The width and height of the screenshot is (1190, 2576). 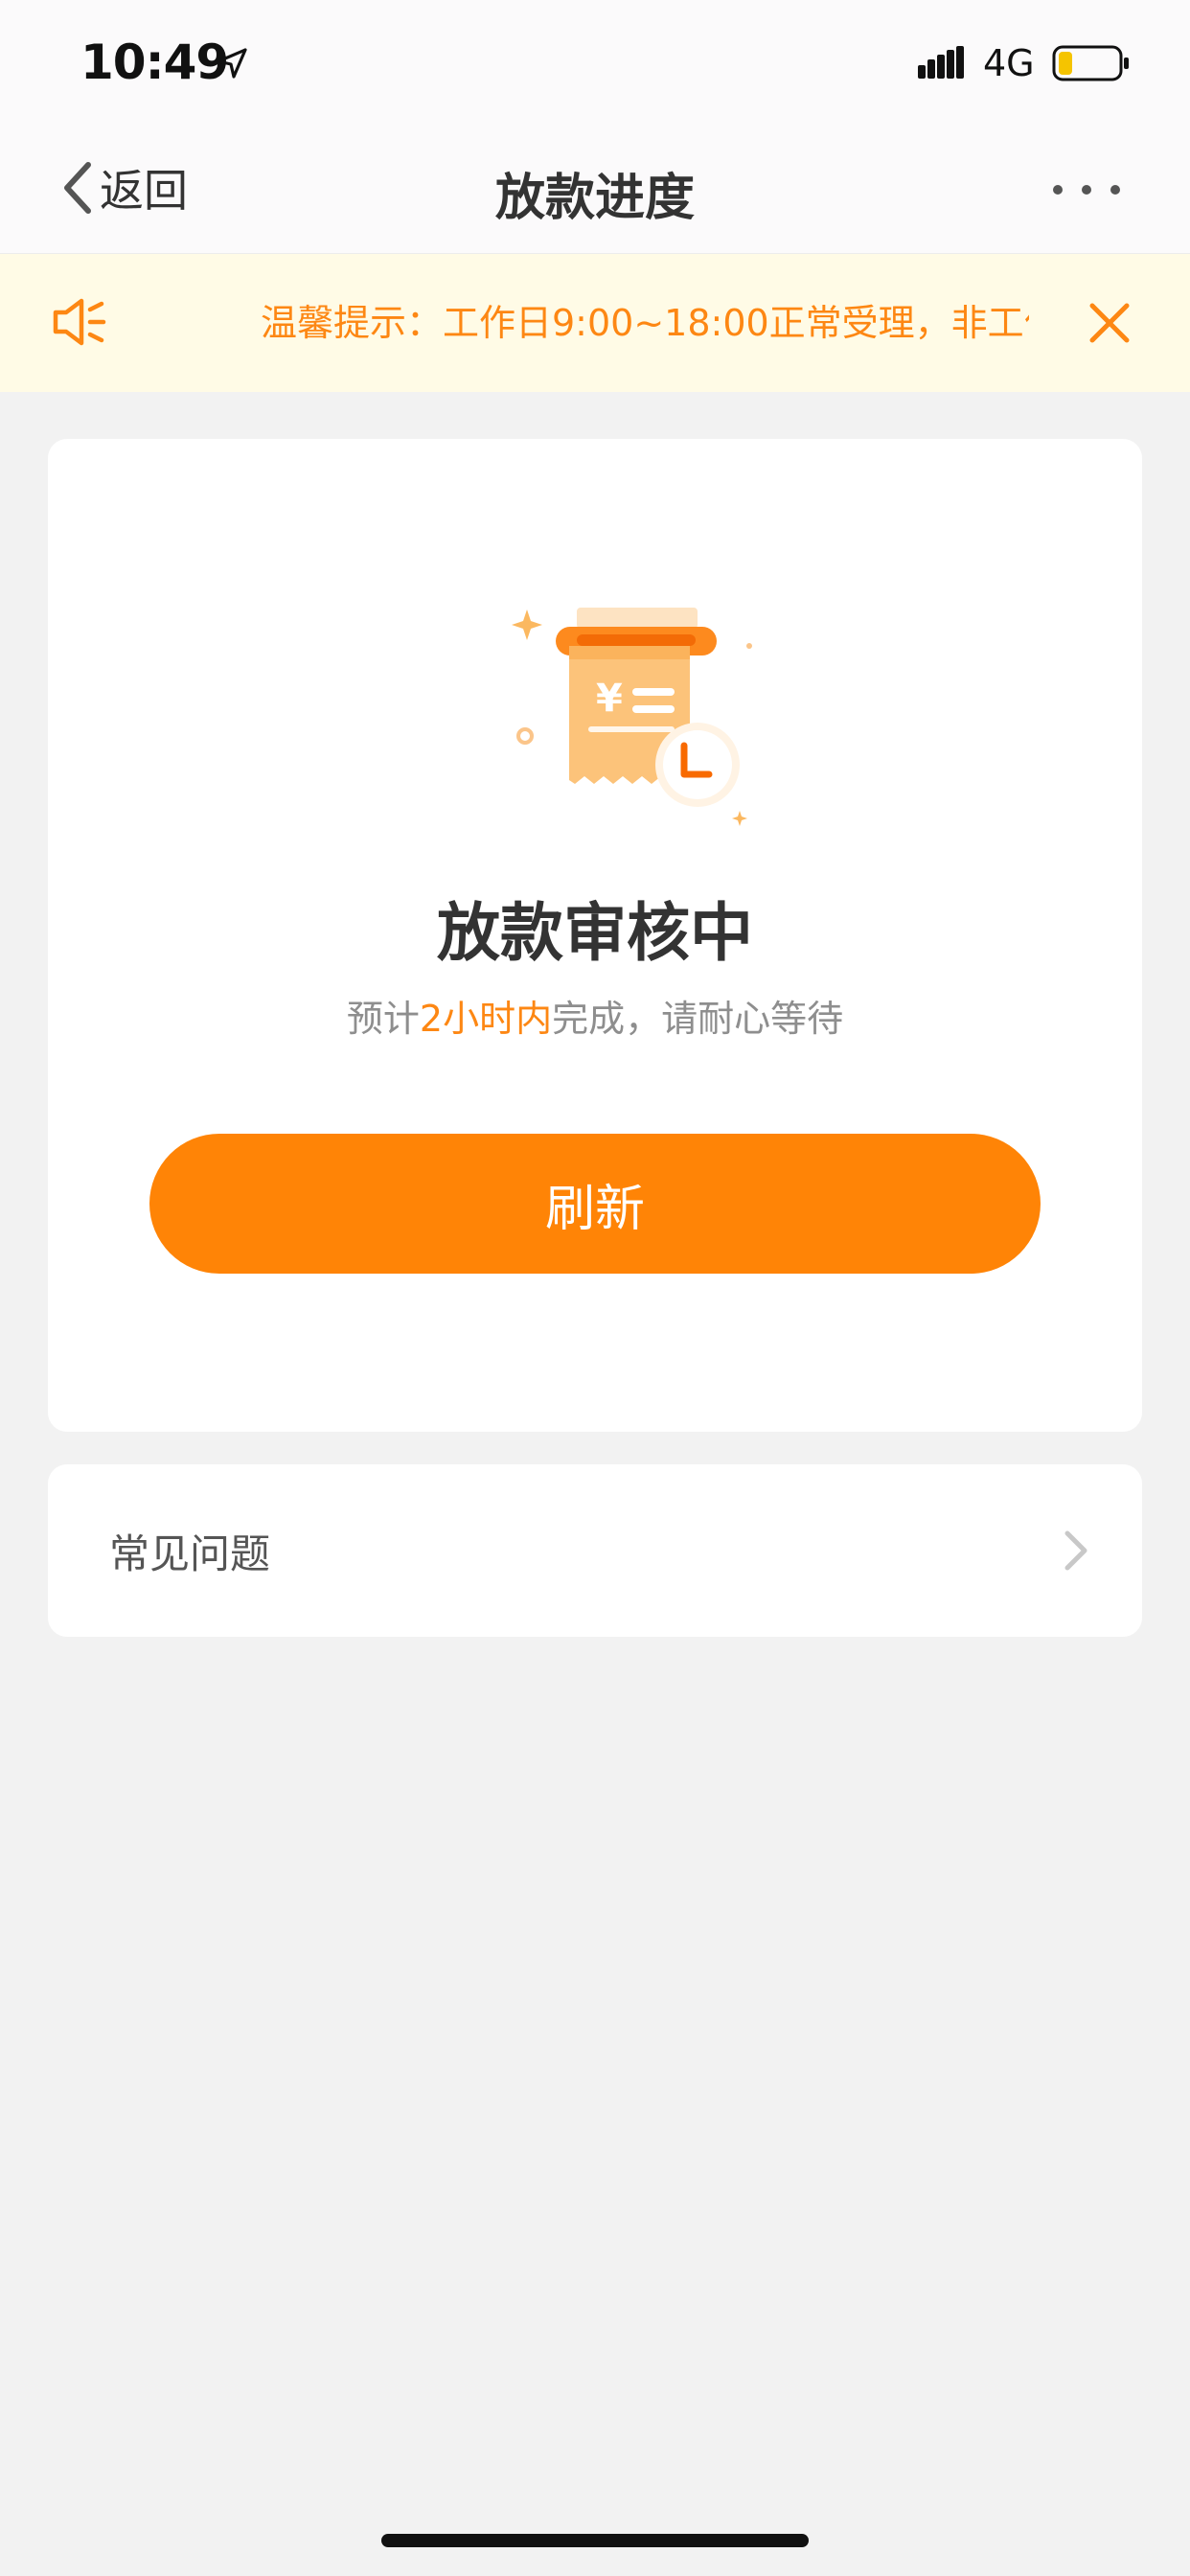 What do you see at coordinates (155, 62) in the screenshot?
I see `status-time: 10:49` at bounding box center [155, 62].